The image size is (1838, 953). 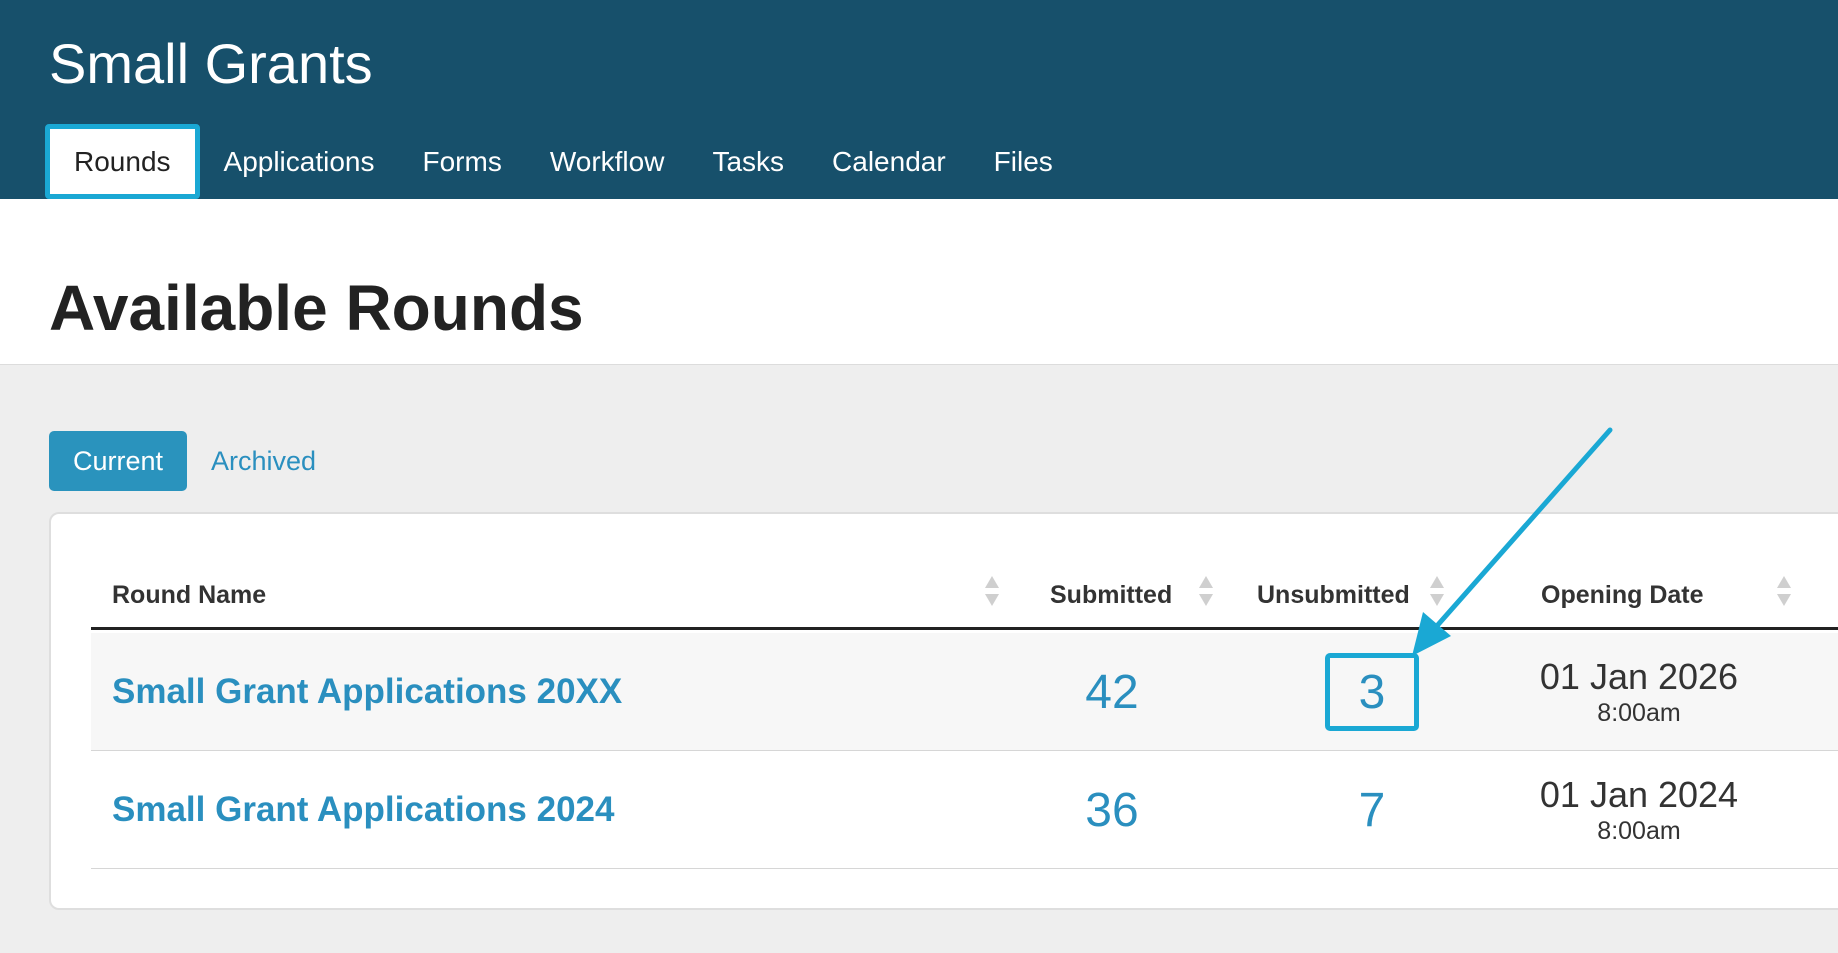 What do you see at coordinates (1372, 810) in the screenshot?
I see `unsubmitted-count: 7` at bounding box center [1372, 810].